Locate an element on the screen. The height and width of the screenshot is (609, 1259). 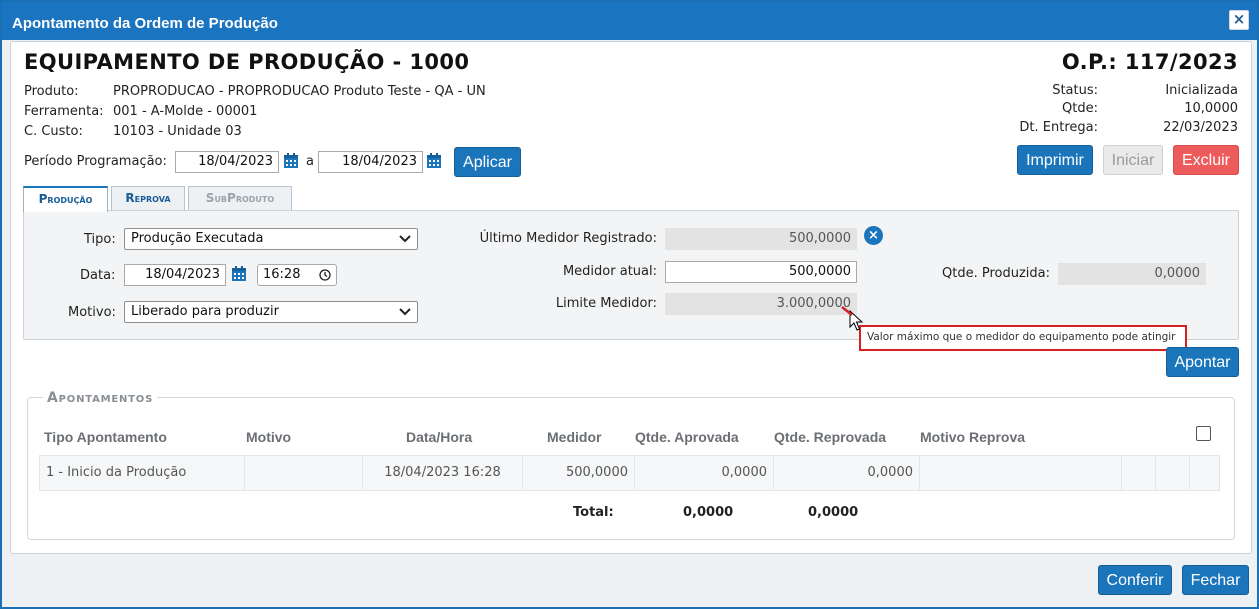
periodo-from-input: 18/04/2023 is located at coordinates (227, 162).